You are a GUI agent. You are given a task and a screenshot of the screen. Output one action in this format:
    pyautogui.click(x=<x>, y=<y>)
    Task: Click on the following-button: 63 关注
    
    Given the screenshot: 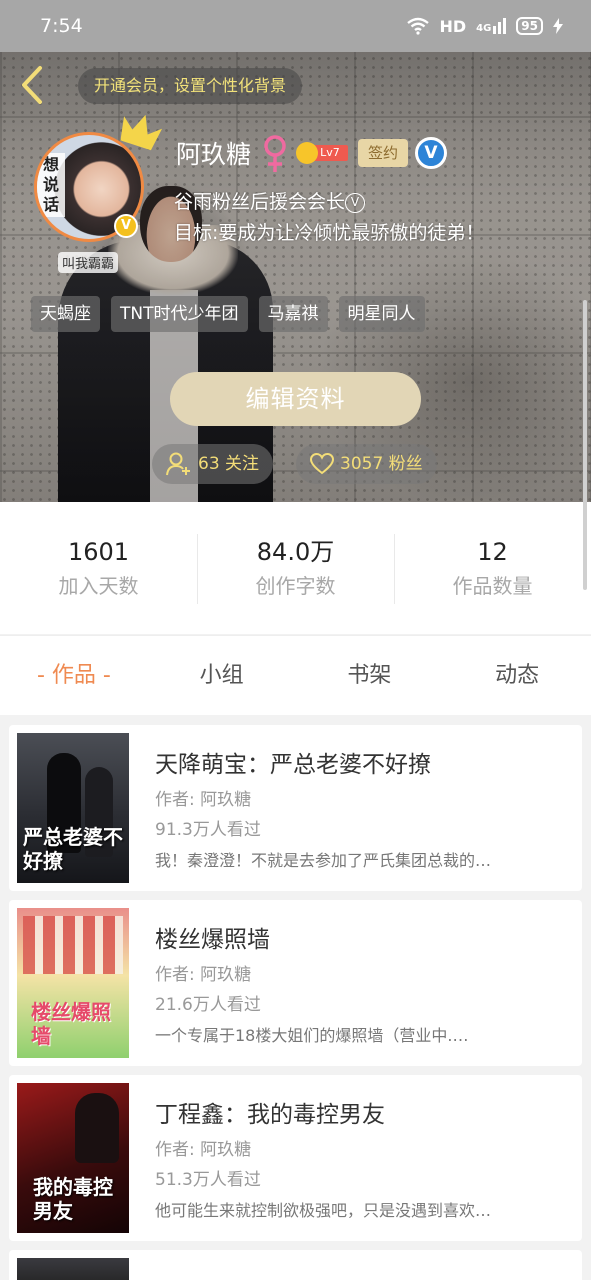 What is the action you would take?
    pyautogui.click(x=213, y=464)
    